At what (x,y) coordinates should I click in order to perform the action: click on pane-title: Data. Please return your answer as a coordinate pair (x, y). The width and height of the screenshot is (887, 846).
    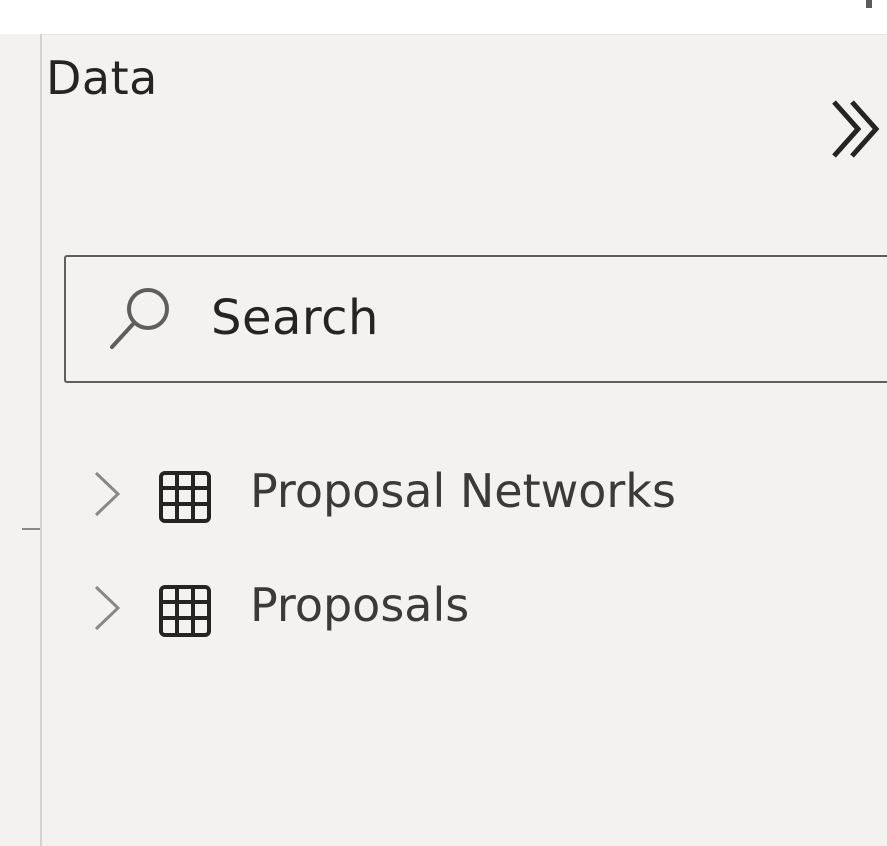
    Looking at the image, I should click on (102, 78).